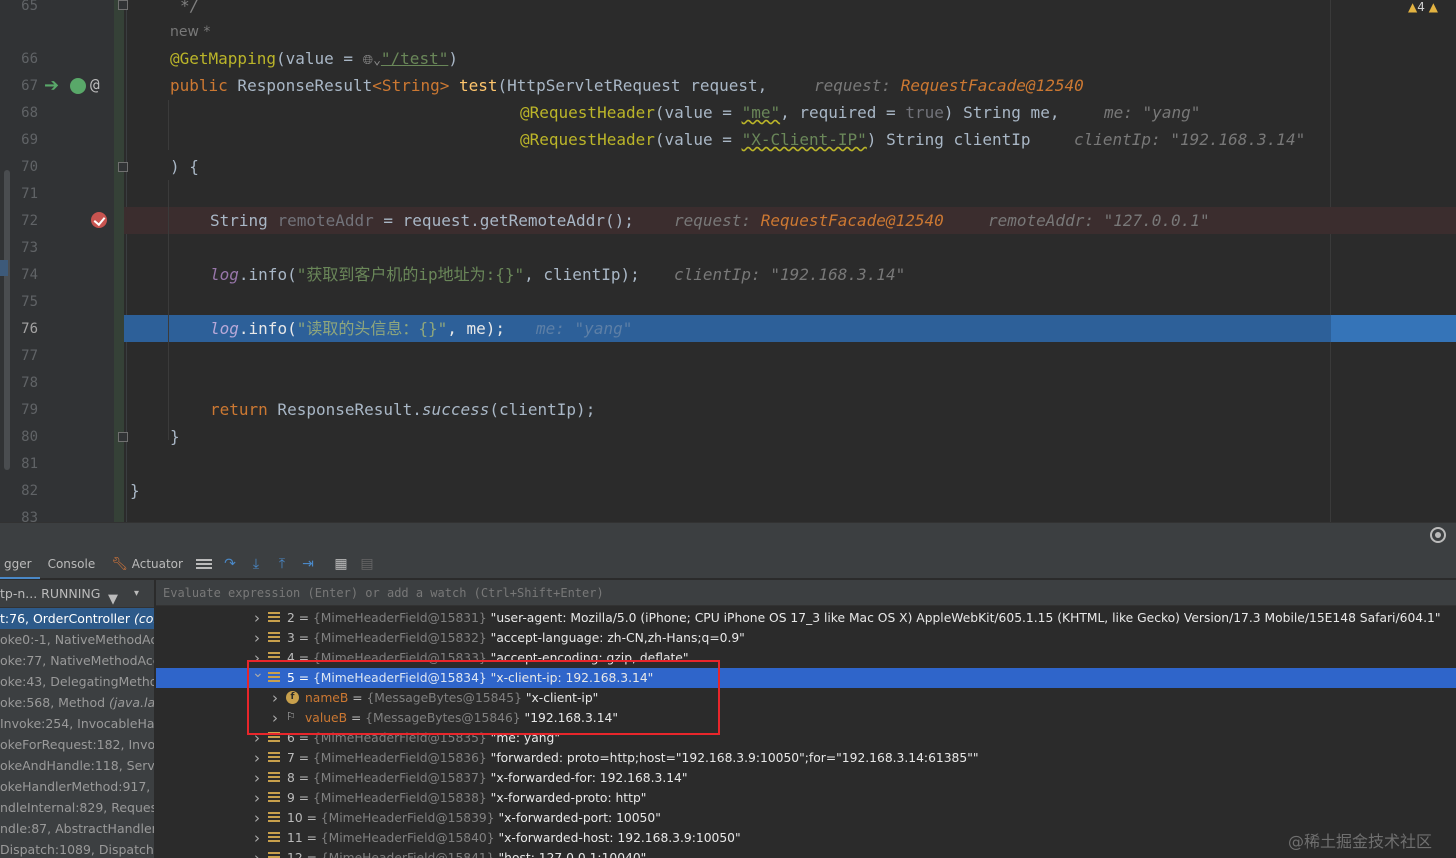 The image size is (1456, 858). What do you see at coordinates (29, 302) in the screenshot?
I see `line-number: 75` at bounding box center [29, 302].